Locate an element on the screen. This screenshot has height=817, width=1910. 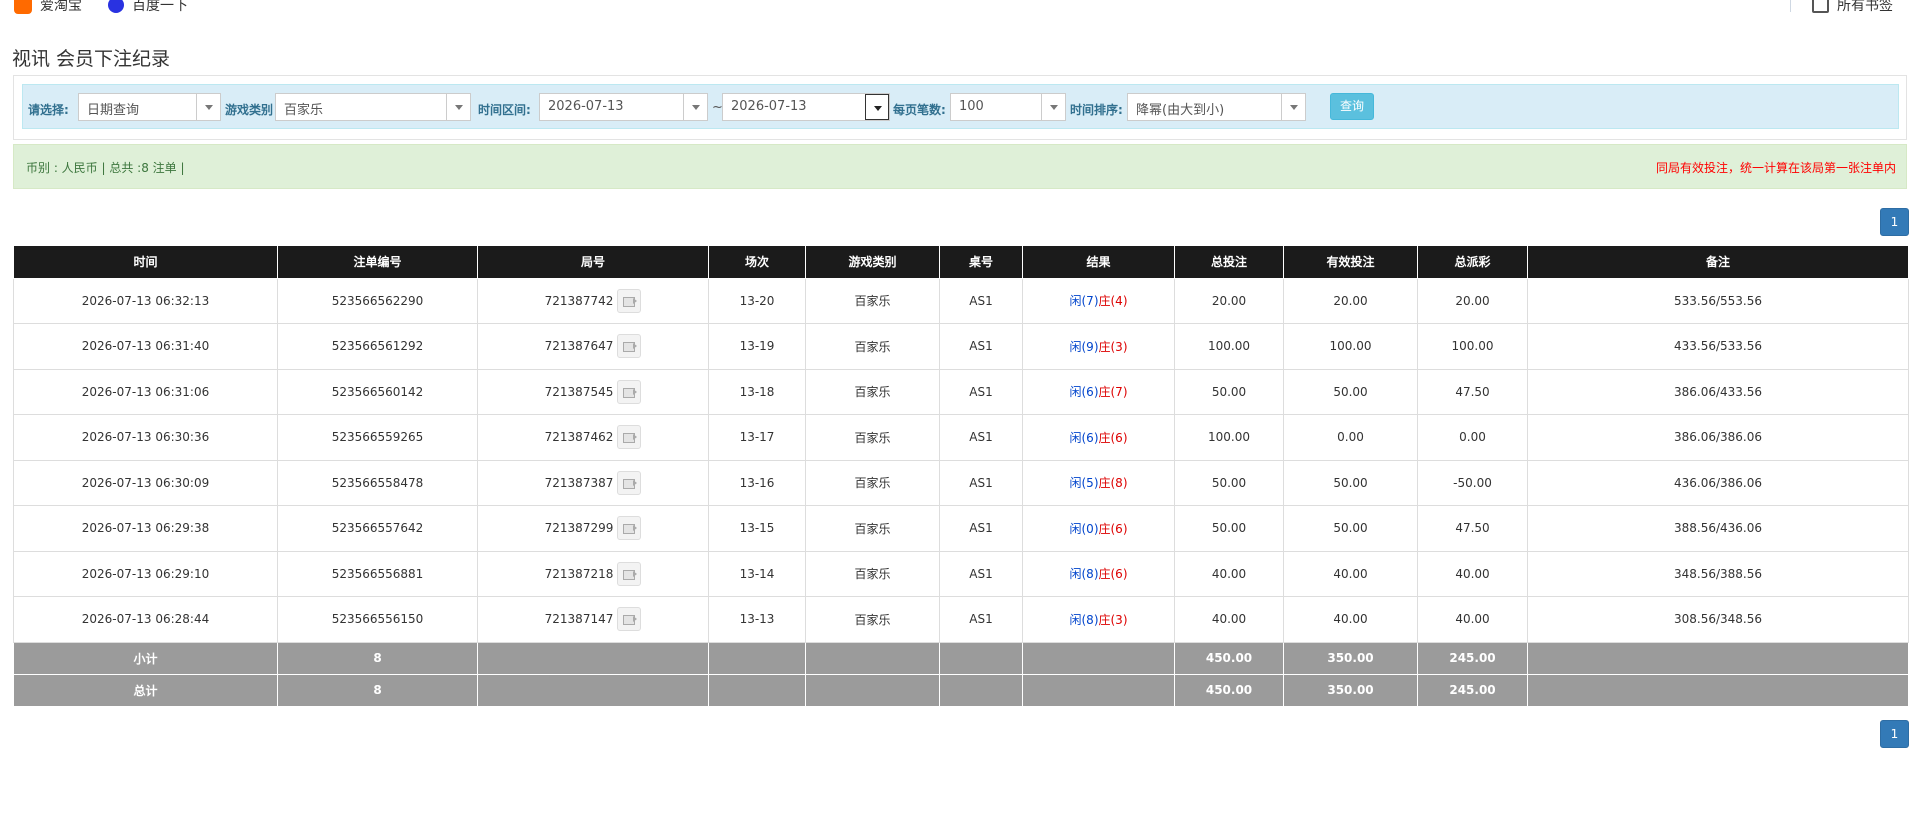
cell-result: 闲(5)庄(8) is located at coordinates (1098, 482).